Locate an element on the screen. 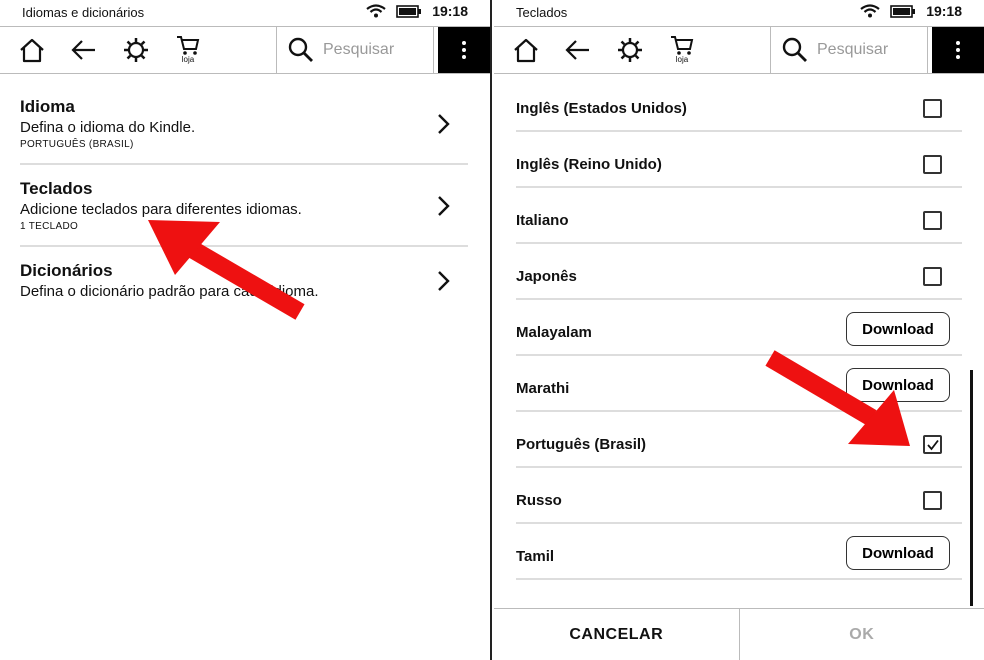 Image resolution: width=984 pixels, height=660 pixels. status-title: Idiomas e dicionários is located at coordinates (83, 12).